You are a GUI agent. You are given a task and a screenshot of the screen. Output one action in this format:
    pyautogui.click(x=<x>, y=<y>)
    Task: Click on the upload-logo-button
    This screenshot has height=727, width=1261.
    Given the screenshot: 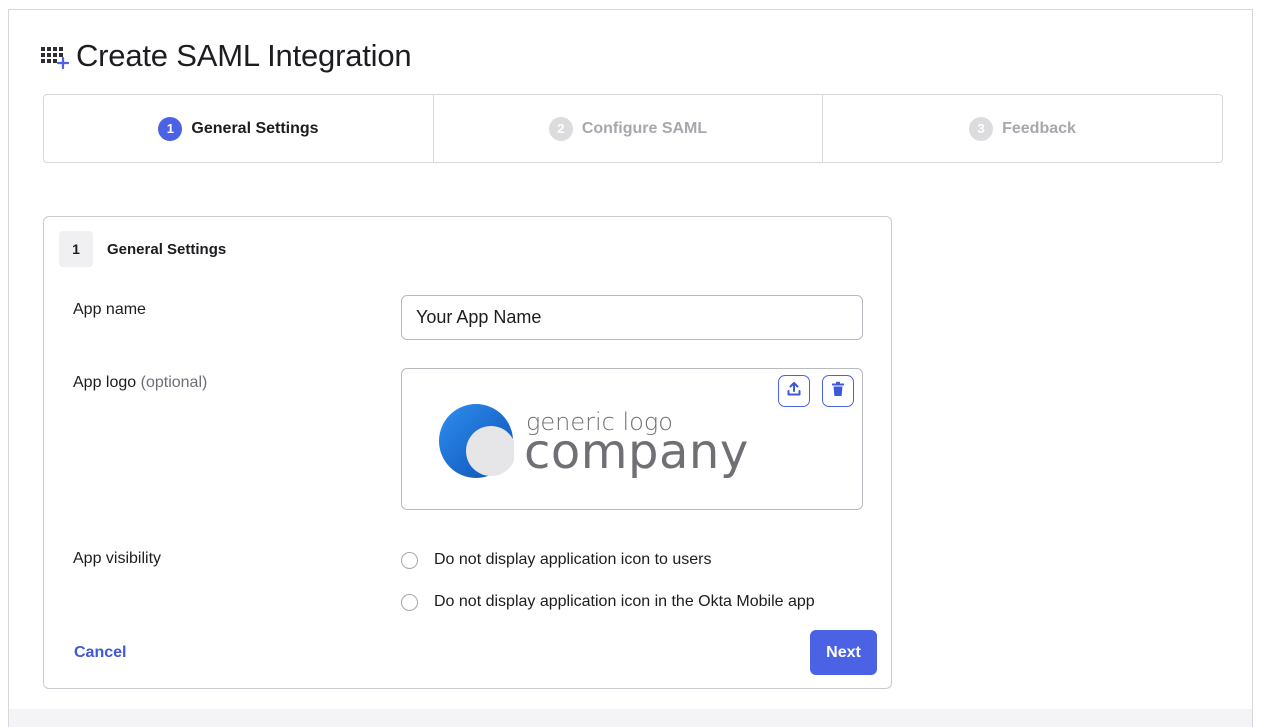 What is the action you would take?
    pyautogui.click(x=794, y=391)
    